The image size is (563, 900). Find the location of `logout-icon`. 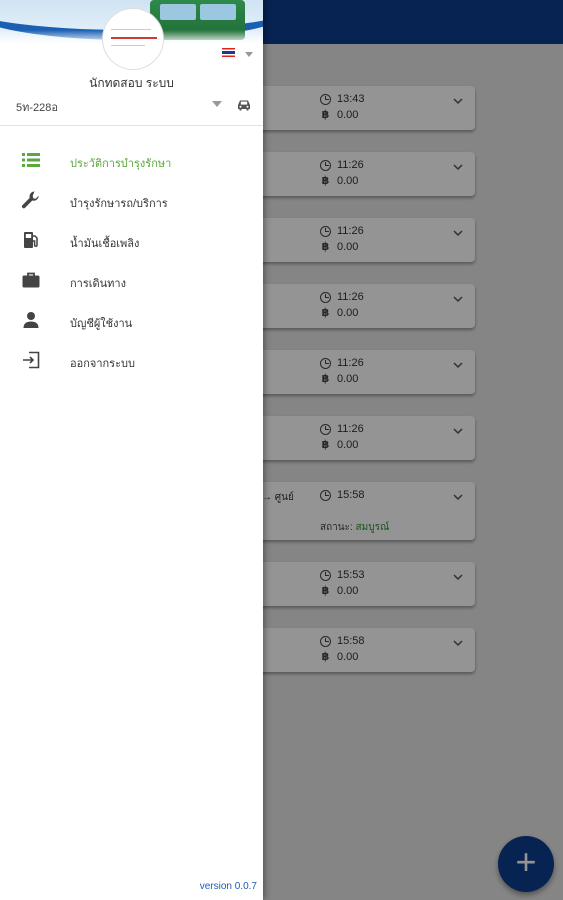

logout-icon is located at coordinates (31, 360).